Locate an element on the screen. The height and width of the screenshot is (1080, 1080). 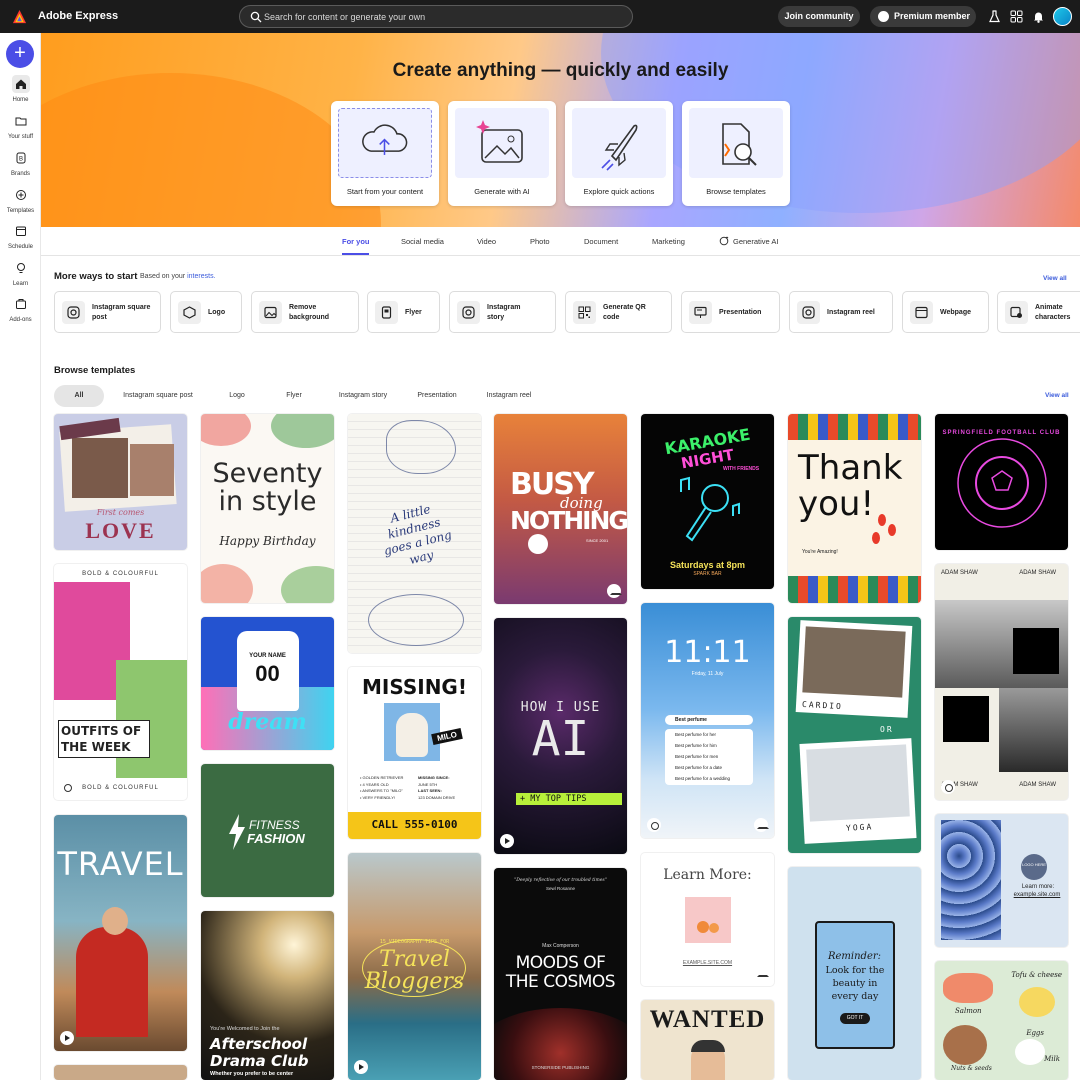
template-card-fitness-fashion: FITNESS FASHION is located at coordinates (267, 830).